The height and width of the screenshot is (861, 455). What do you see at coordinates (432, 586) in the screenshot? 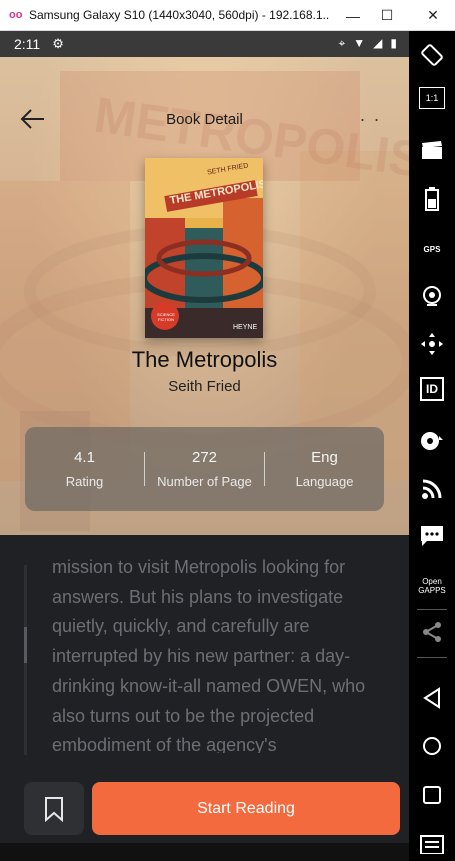
I see `open-gapps-button: Open GAPPS` at bounding box center [432, 586].